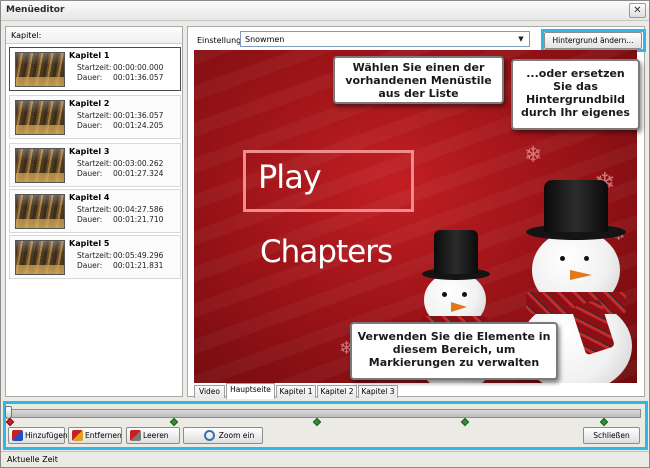  I want to click on chapter-start: 00:01:36.057, so click(138, 115).